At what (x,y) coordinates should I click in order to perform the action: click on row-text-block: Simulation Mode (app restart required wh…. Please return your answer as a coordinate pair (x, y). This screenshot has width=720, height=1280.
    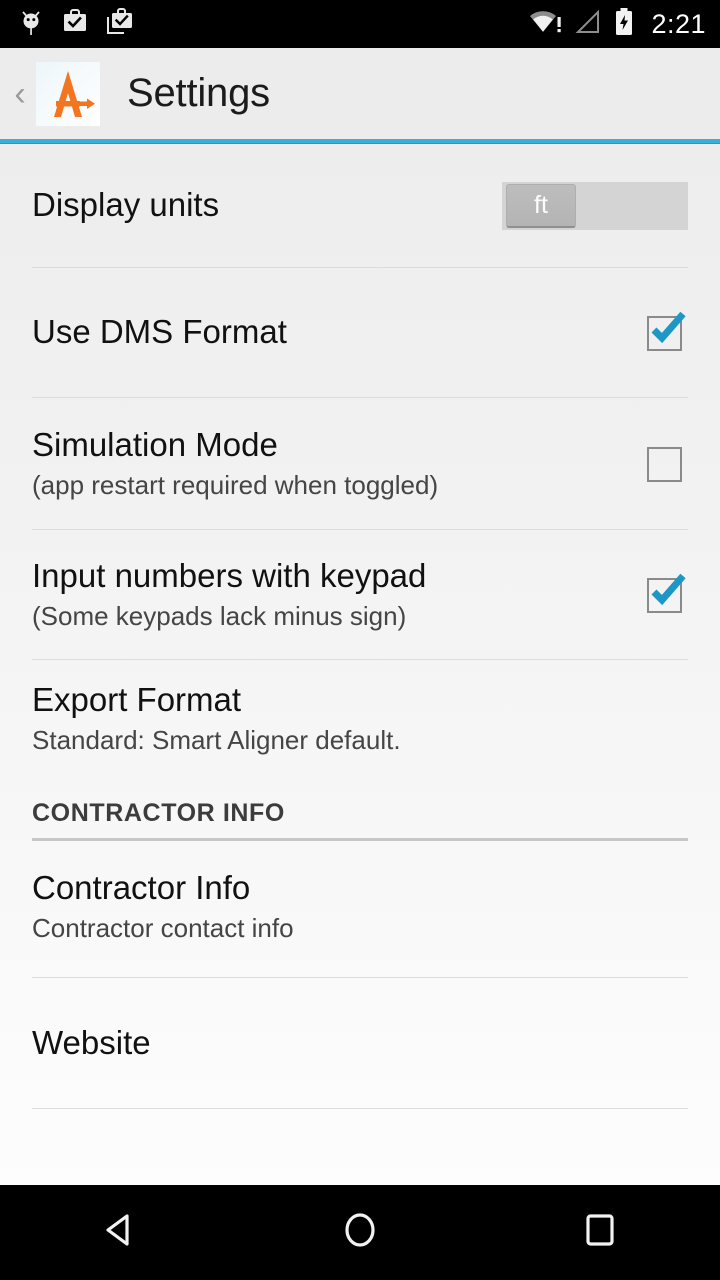
    Looking at the image, I should click on (338, 462).